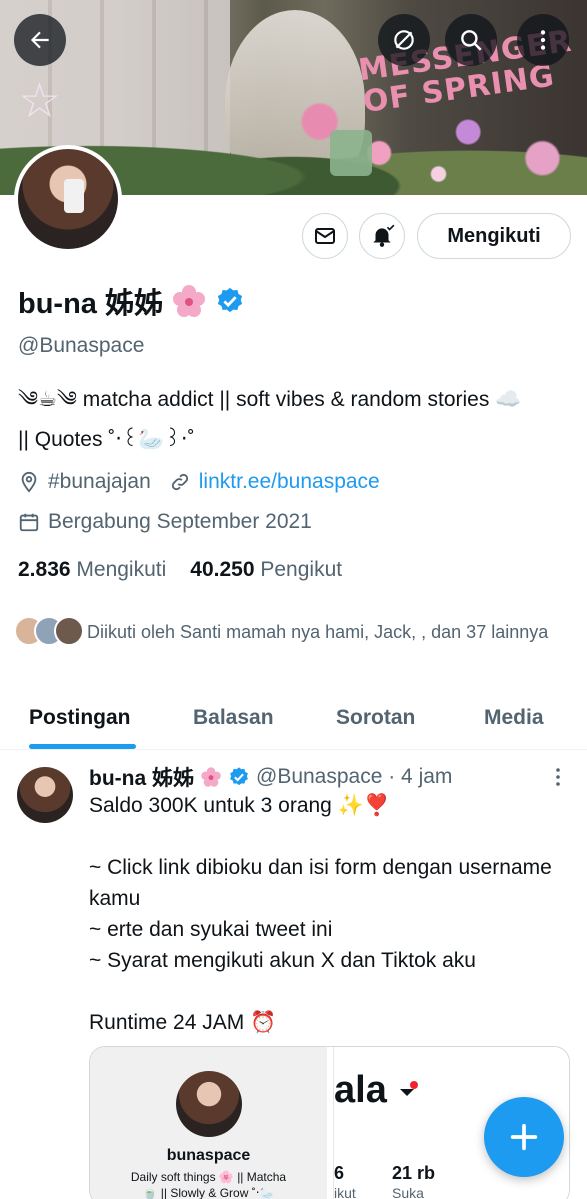  Describe the element at coordinates (90, 304) in the screenshot. I see `profile-name: bu-na 姊姊` at that location.